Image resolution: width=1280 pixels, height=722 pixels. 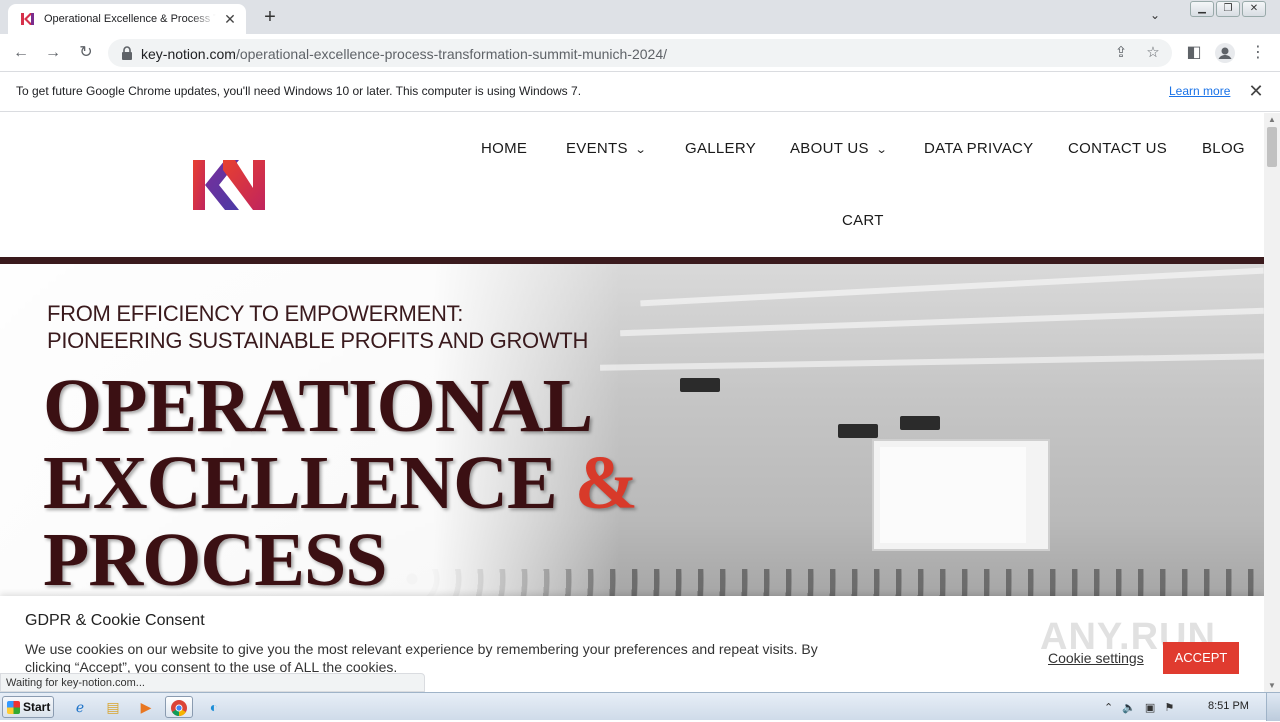 What do you see at coordinates (1202, 9) in the screenshot?
I see `minimize-icon: ▁` at bounding box center [1202, 9].